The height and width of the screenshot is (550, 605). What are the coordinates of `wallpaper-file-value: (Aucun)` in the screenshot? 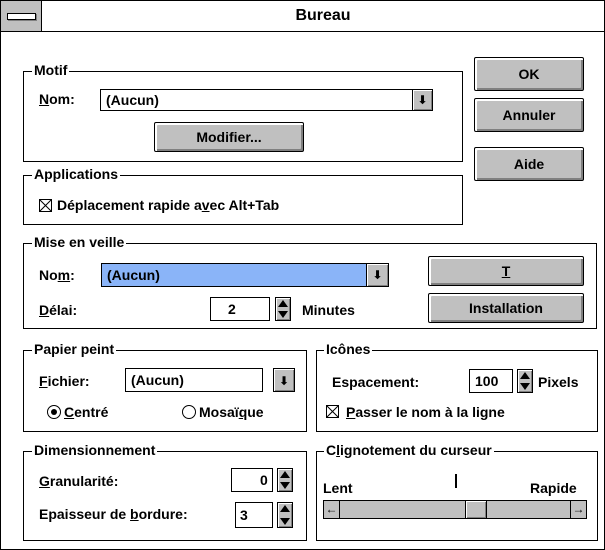 It's located at (157, 380).